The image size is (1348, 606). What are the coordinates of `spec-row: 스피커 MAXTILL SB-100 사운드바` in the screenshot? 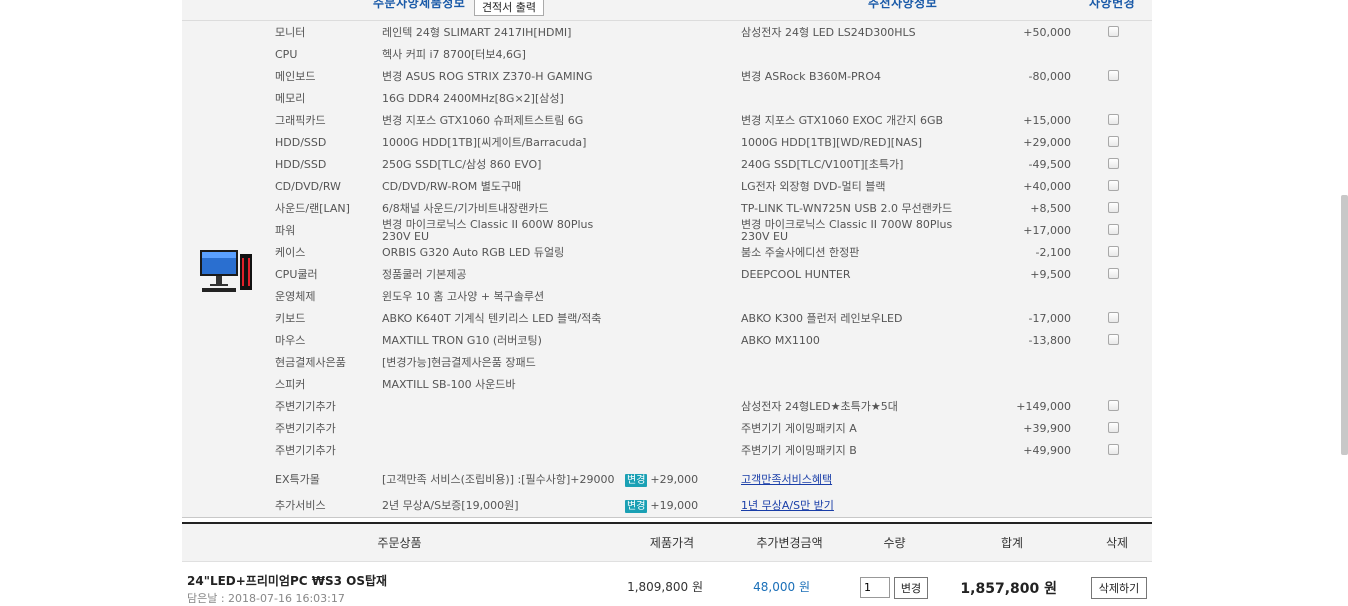 It's located at (674, 385).